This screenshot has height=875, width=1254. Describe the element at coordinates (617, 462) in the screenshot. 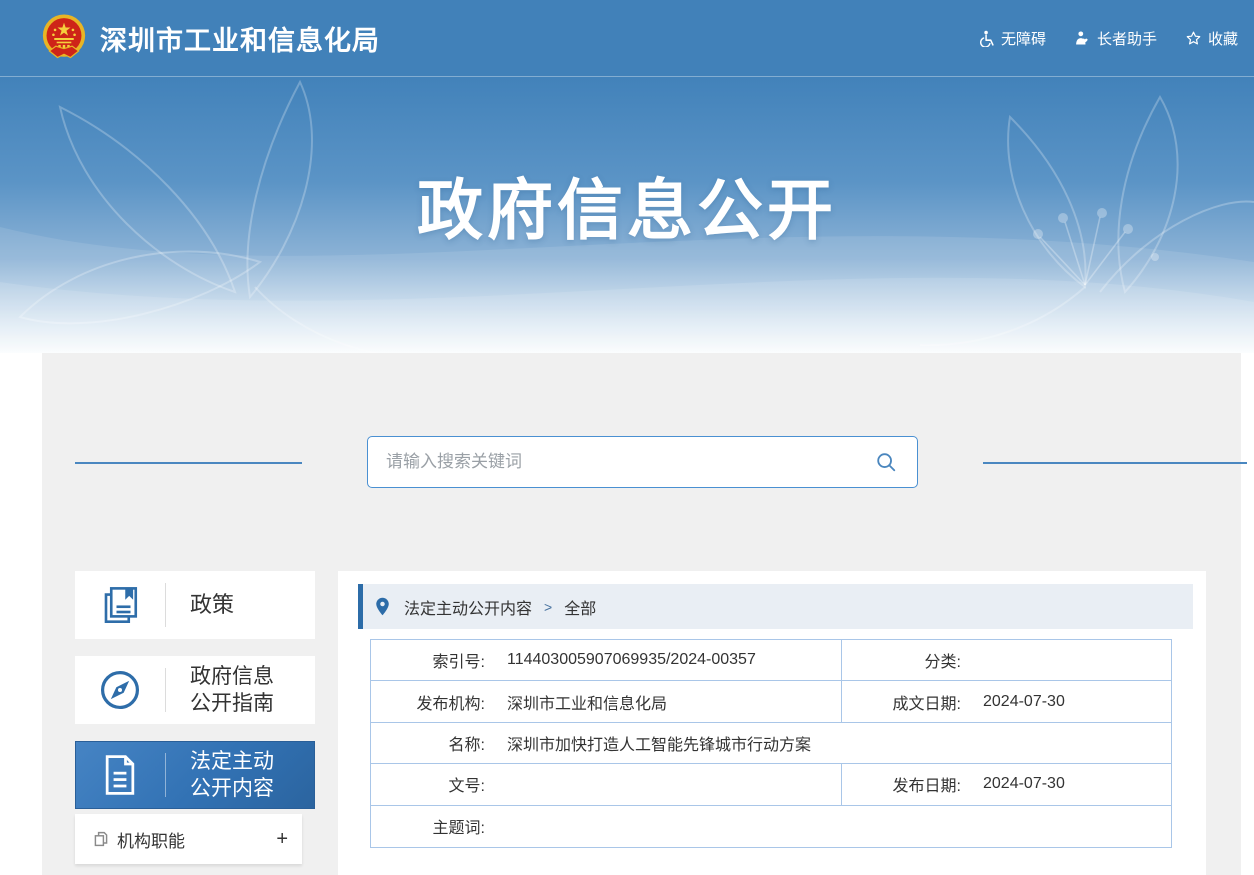

I see `search-input` at that location.